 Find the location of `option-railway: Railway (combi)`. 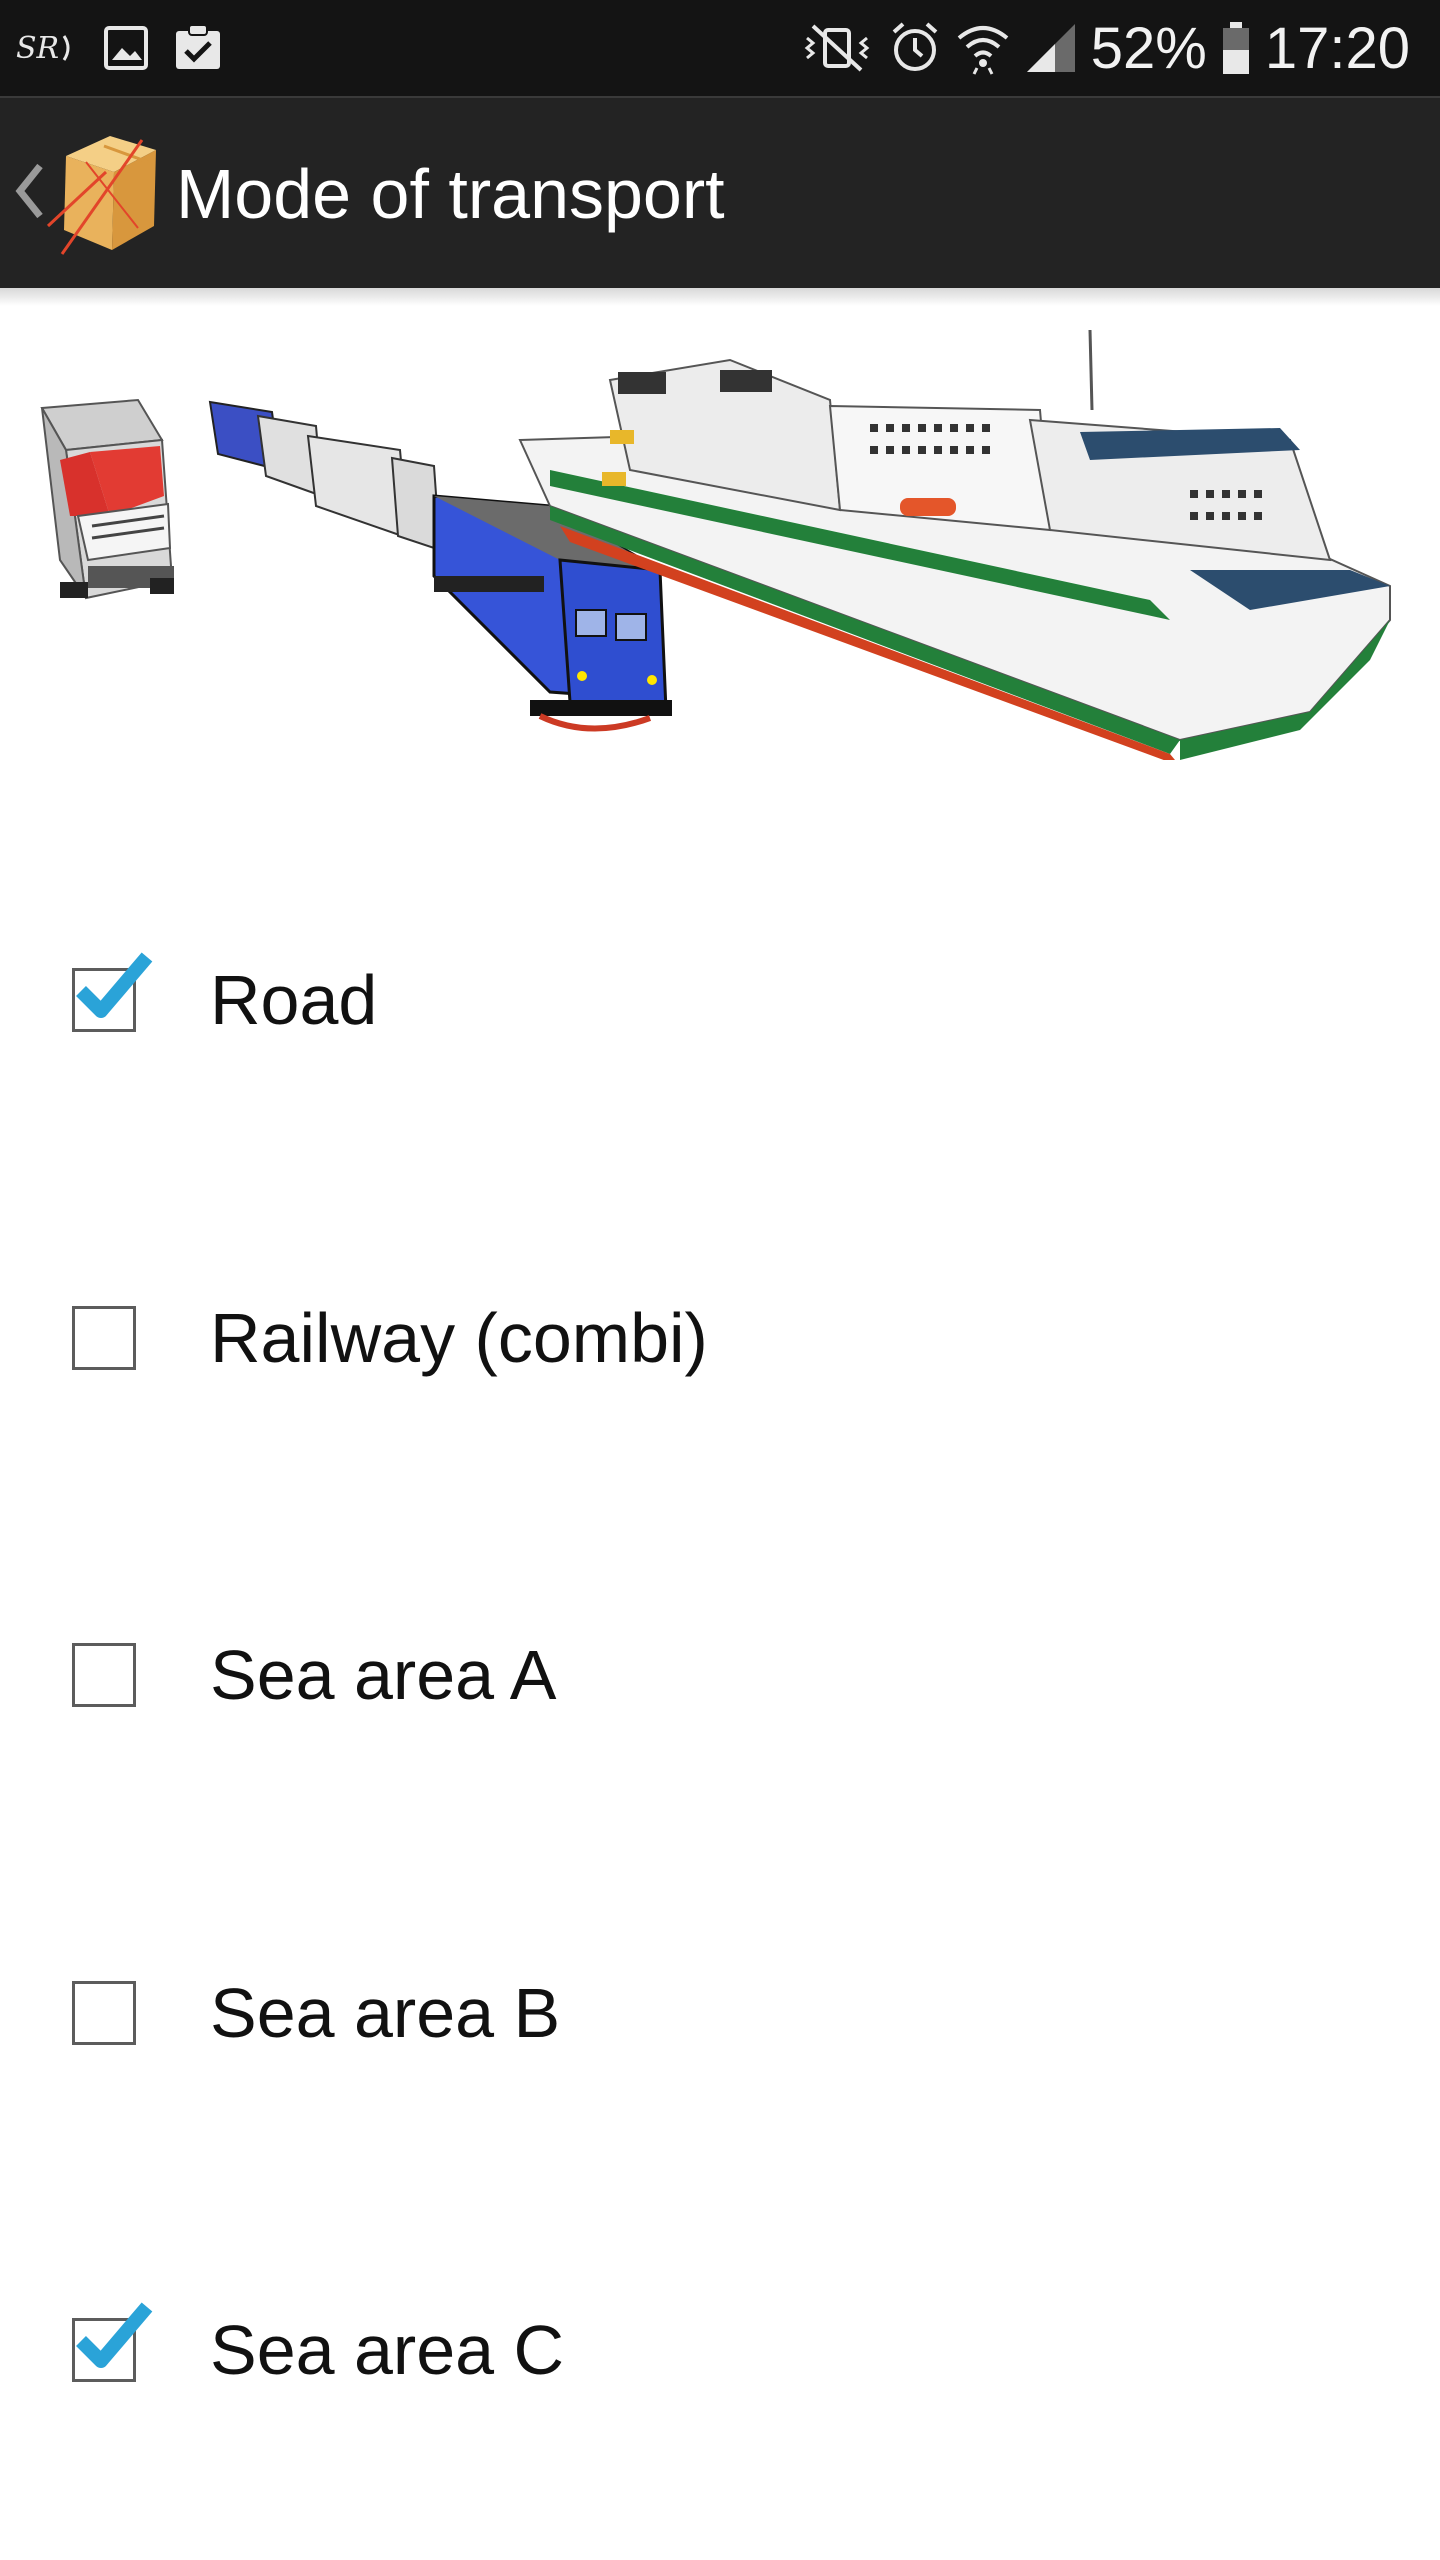

option-railway: Railway (combi) is located at coordinates (720, 1338).